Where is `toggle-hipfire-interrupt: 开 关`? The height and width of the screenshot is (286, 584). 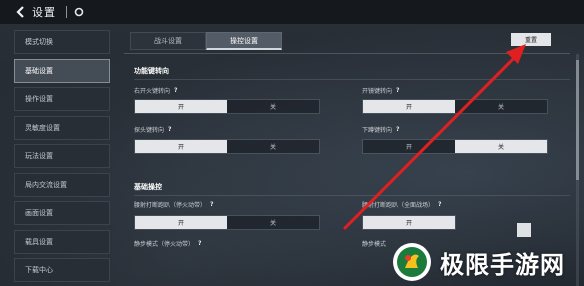 toggle-hipfire-interrupt: 开 关 is located at coordinates (227, 222).